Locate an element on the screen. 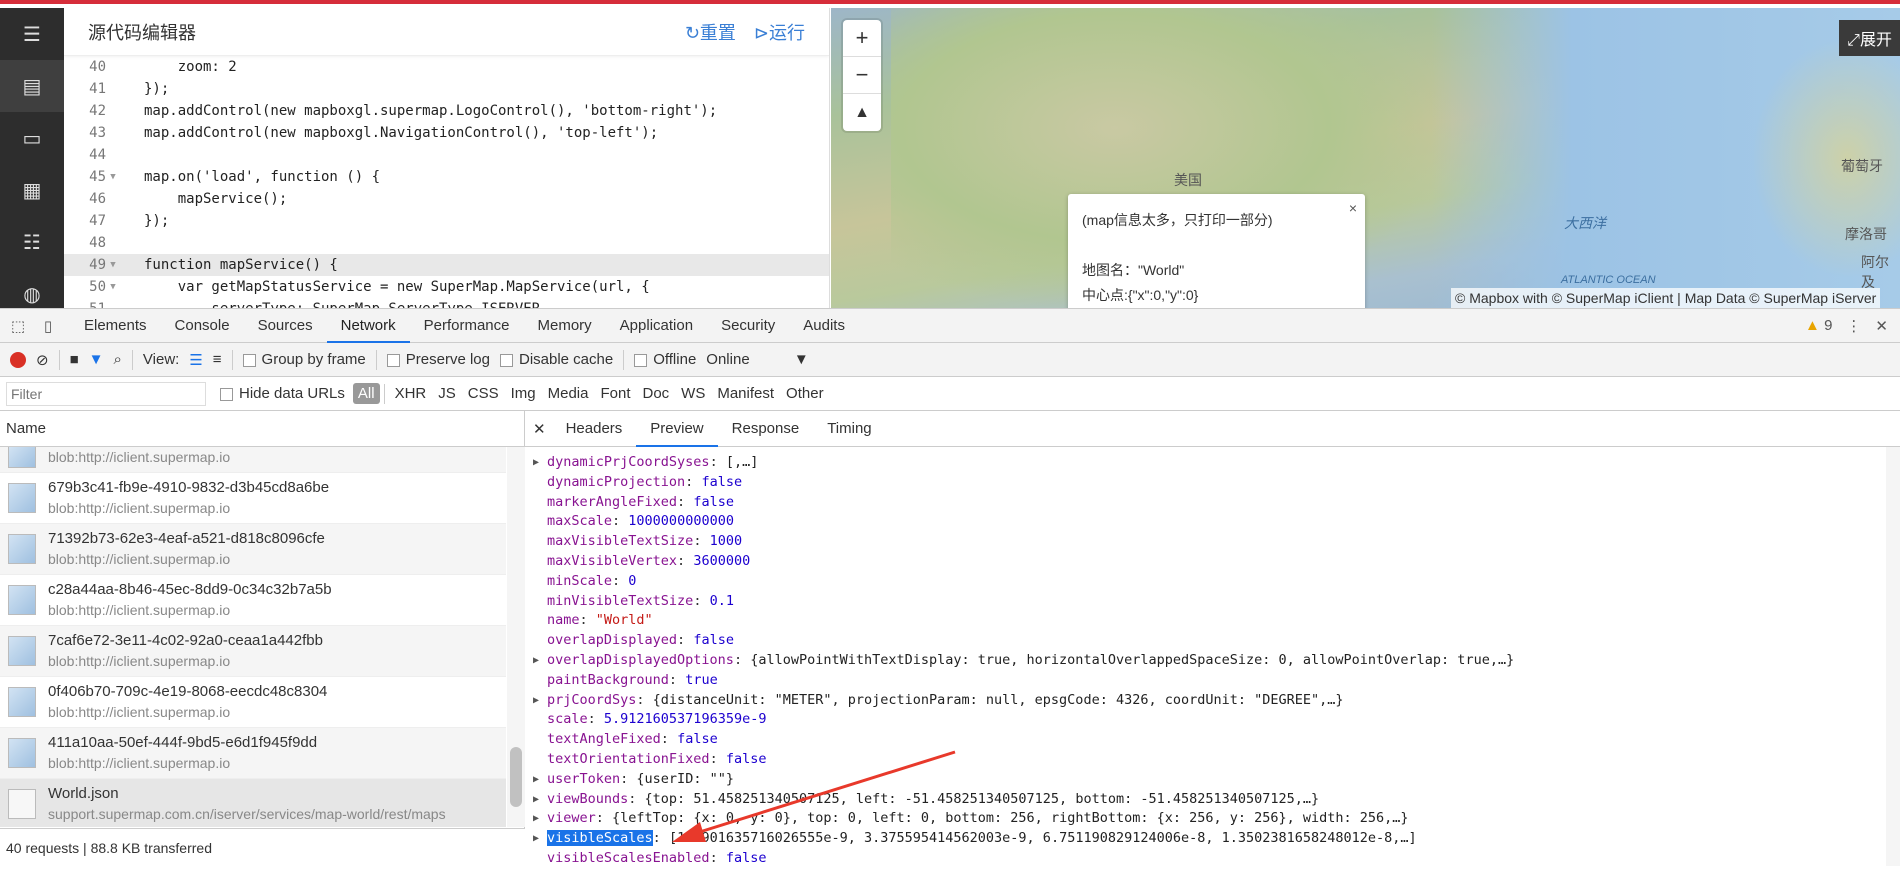 This screenshot has height=869, width=1900. tab-elements: Elements is located at coordinates (115, 326).